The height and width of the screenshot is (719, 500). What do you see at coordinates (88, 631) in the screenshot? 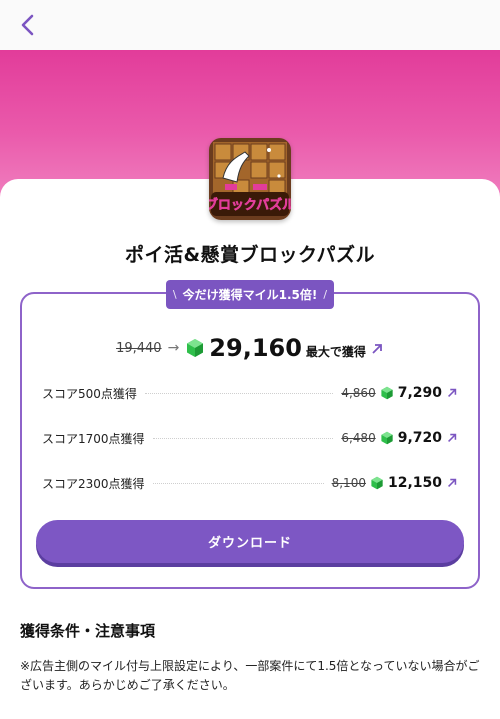
I see `conditions-title: 獲得条件・注意事項` at bounding box center [88, 631].